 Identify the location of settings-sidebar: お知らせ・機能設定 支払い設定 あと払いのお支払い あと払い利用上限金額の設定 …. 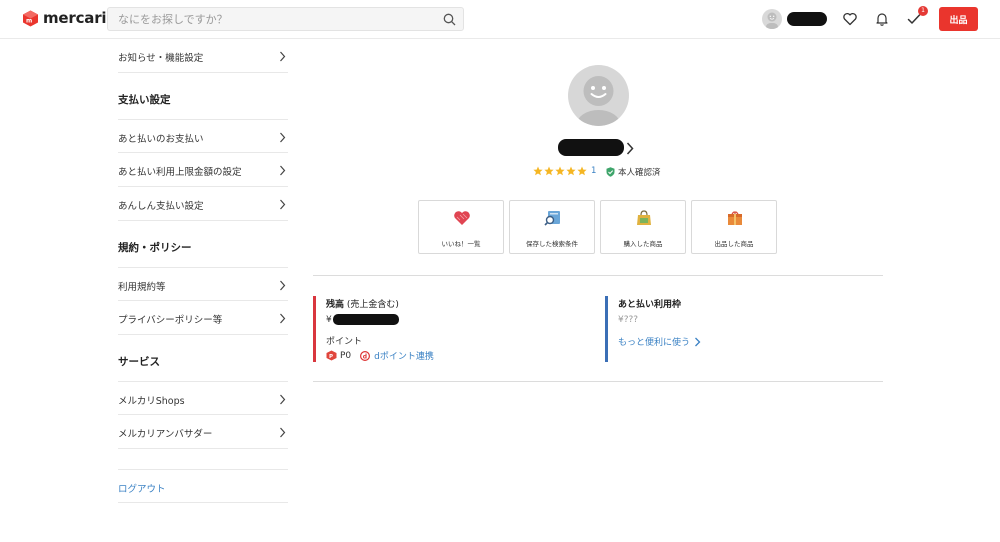
(203, 271).